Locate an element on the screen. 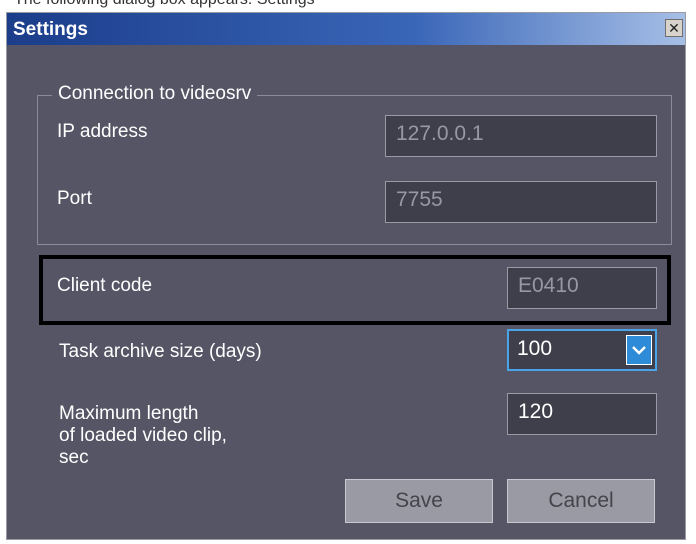  task-archive-size-dropdown: 100 is located at coordinates (582, 350).